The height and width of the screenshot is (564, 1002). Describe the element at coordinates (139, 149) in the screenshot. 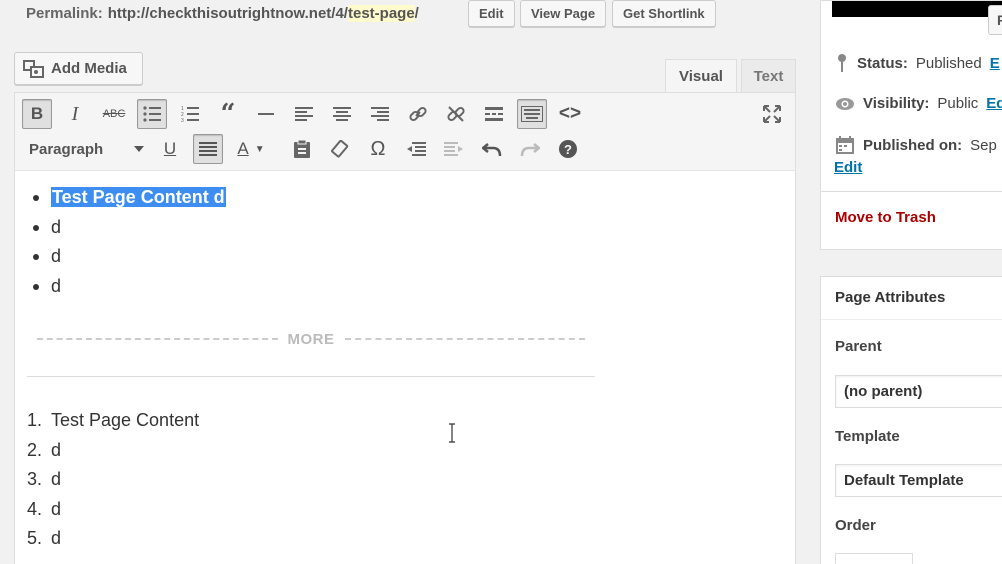

I see `chevron-down-icon` at that location.